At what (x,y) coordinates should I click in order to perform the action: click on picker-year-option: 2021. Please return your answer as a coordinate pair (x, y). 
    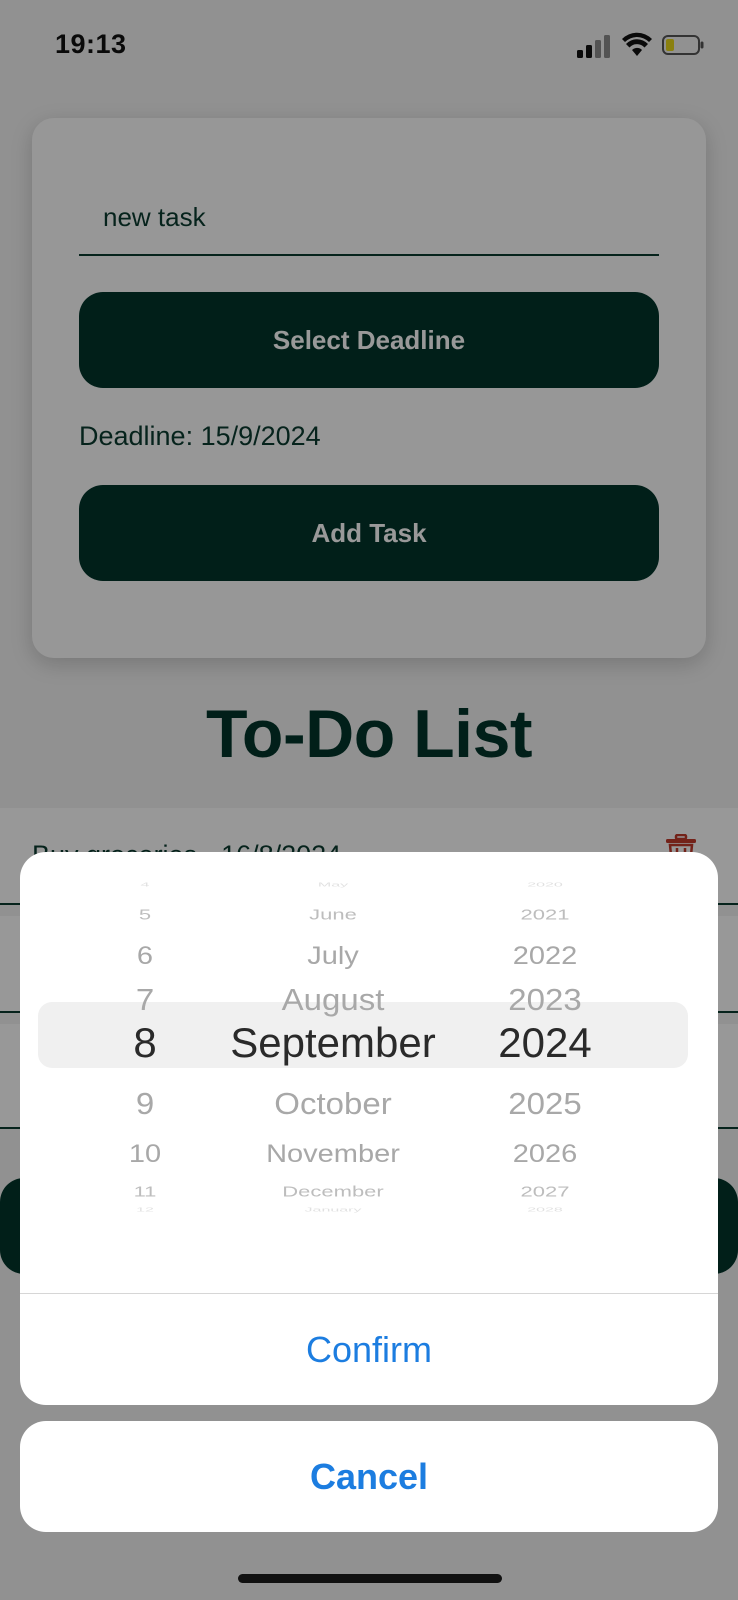
    Looking at the image, I should click on (545, 915).